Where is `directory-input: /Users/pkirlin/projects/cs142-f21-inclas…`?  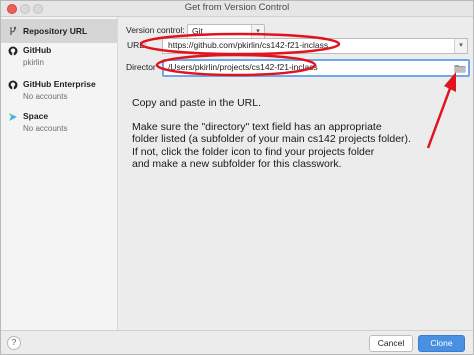 directory-input: /Users/pkirlin/projects/cs142-f21-inclas… is located at coordinates (316, 68).